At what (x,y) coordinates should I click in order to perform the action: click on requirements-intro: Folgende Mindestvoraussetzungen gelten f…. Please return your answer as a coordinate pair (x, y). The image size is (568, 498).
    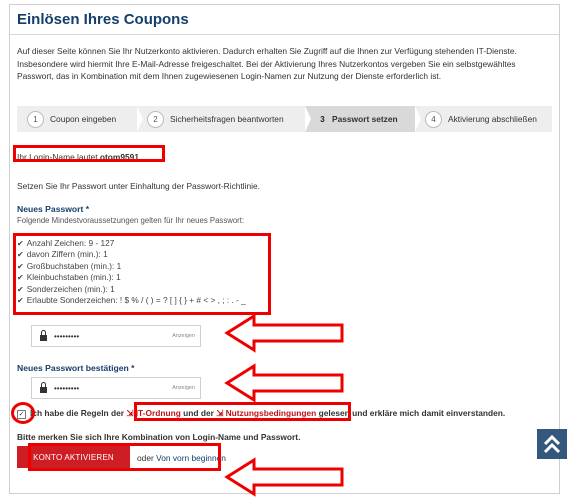
    Looking at the image, I should click on (131, 220).